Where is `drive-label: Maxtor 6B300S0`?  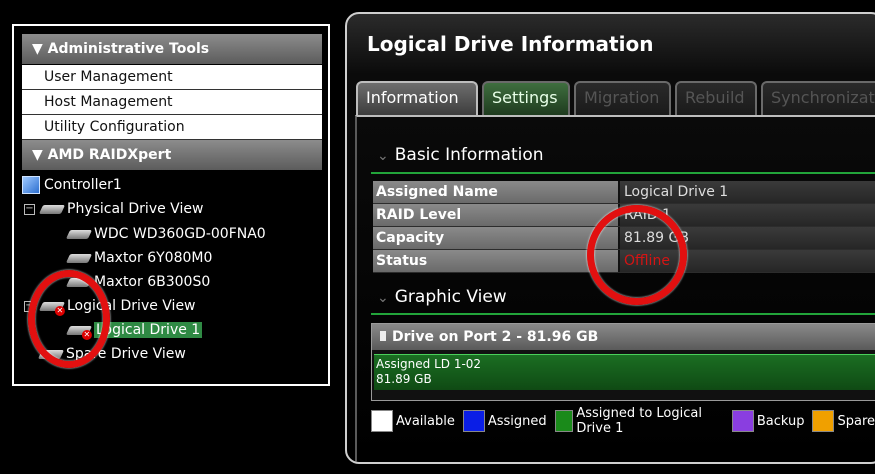
drive-label: Maxtor 6B300S0 is located at coordinates (152, 282).